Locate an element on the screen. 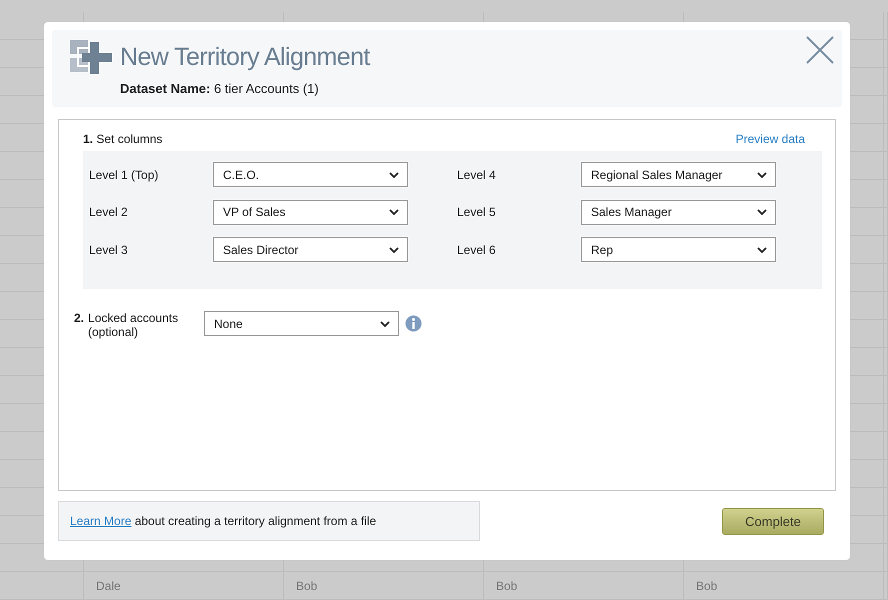  level-dropdown: Rep is located at coordinates (678, 249).